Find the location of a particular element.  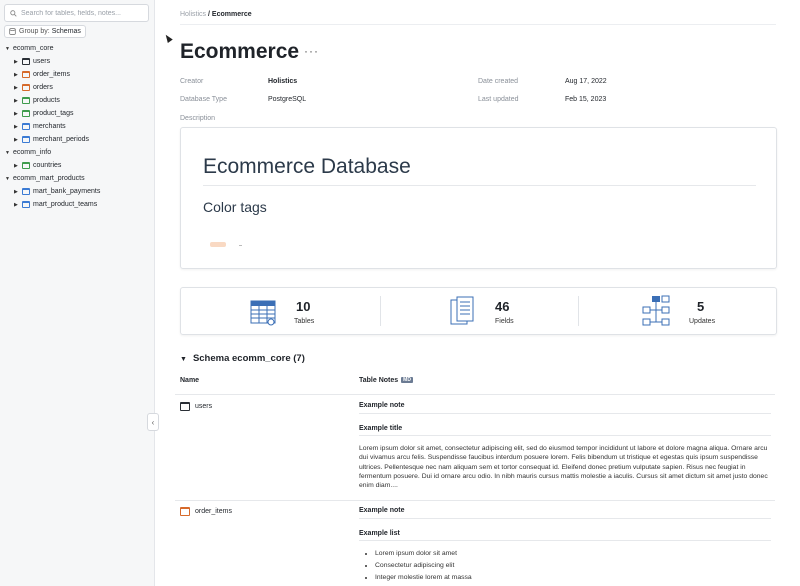

schema-section-title: Schema ecomm_core (7) is located at coordinates (248, 358).